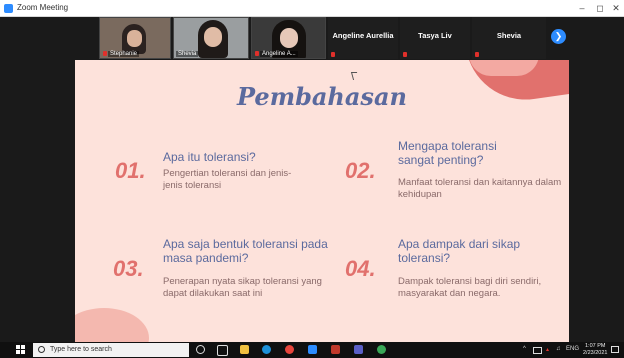 The width and height of the screenshot is (624, 358). Describe the element at coordinates (41, 349) in the screenshot. I see `search-icon` at that location.